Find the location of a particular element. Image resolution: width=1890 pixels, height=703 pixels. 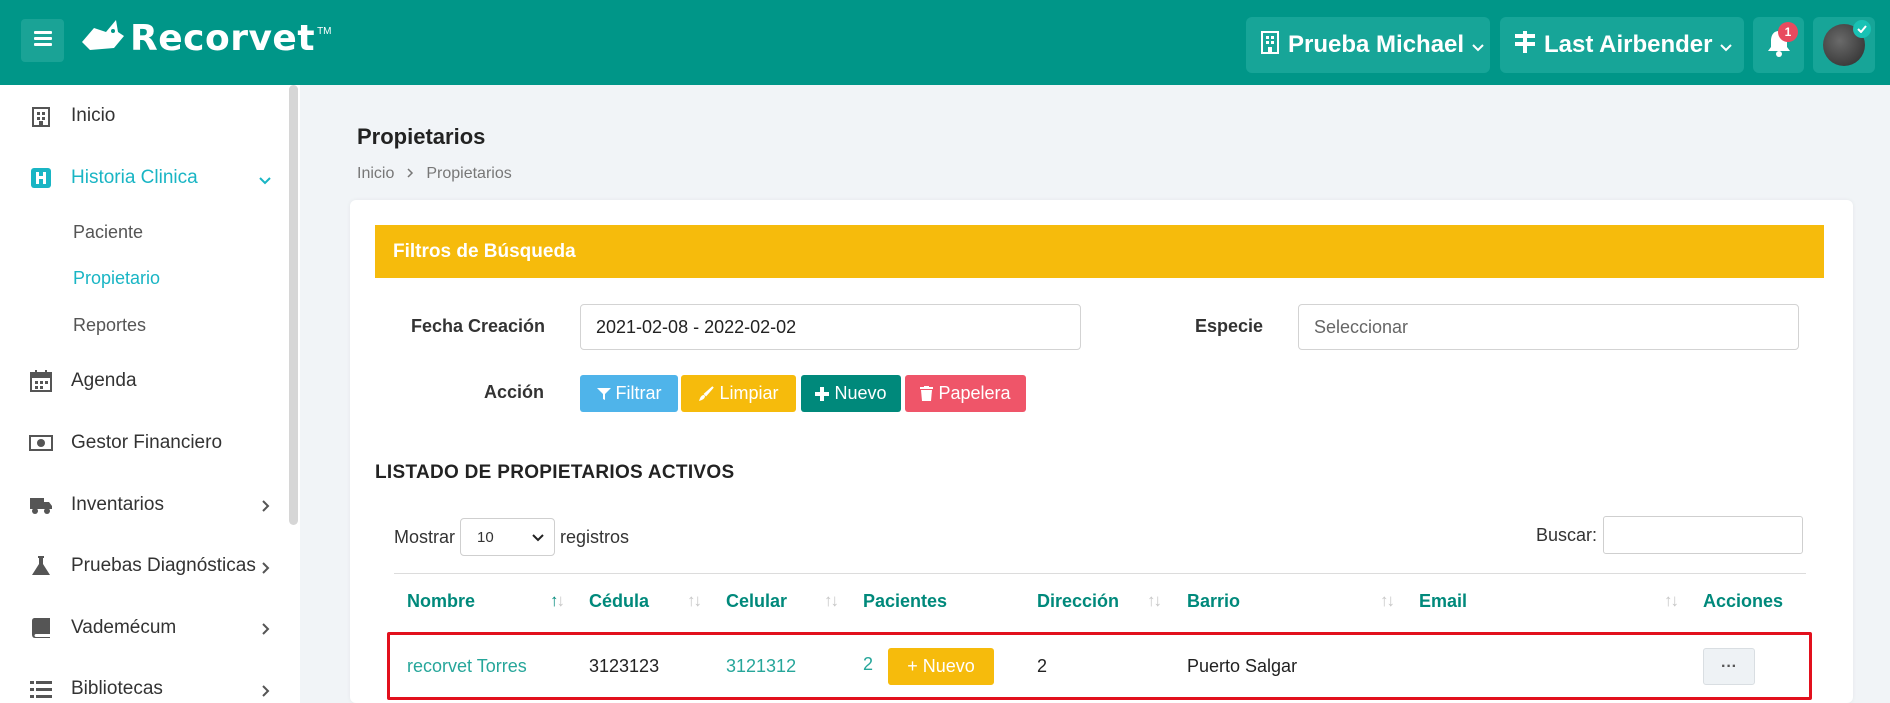

check-icon is located at coordinates (1862, 29).